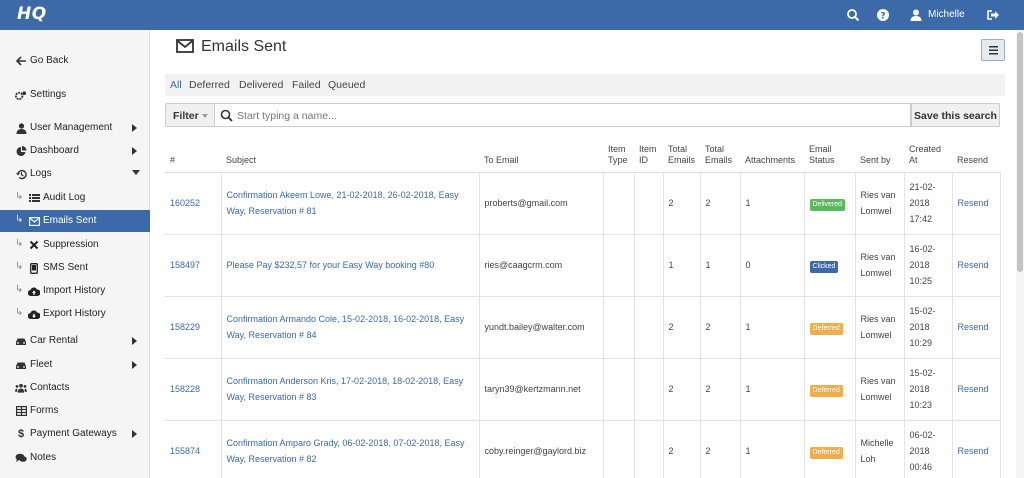 The width and height of the screenshot is (1024, 478). What do you see at coordinates (185, 389) in the screenshot?
I see `email-id-link: 158228` at bounding box center [185, 389].